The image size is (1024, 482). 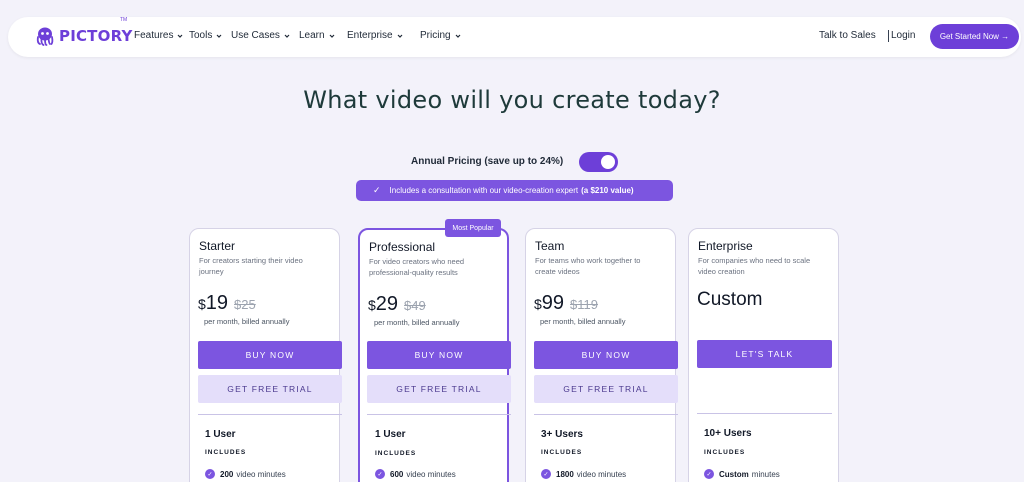 What do you see at coordinates (370, 35) in the screenshot?
I see `nav-enterprise-label: Enterprise` at bounding box center [370, 35].